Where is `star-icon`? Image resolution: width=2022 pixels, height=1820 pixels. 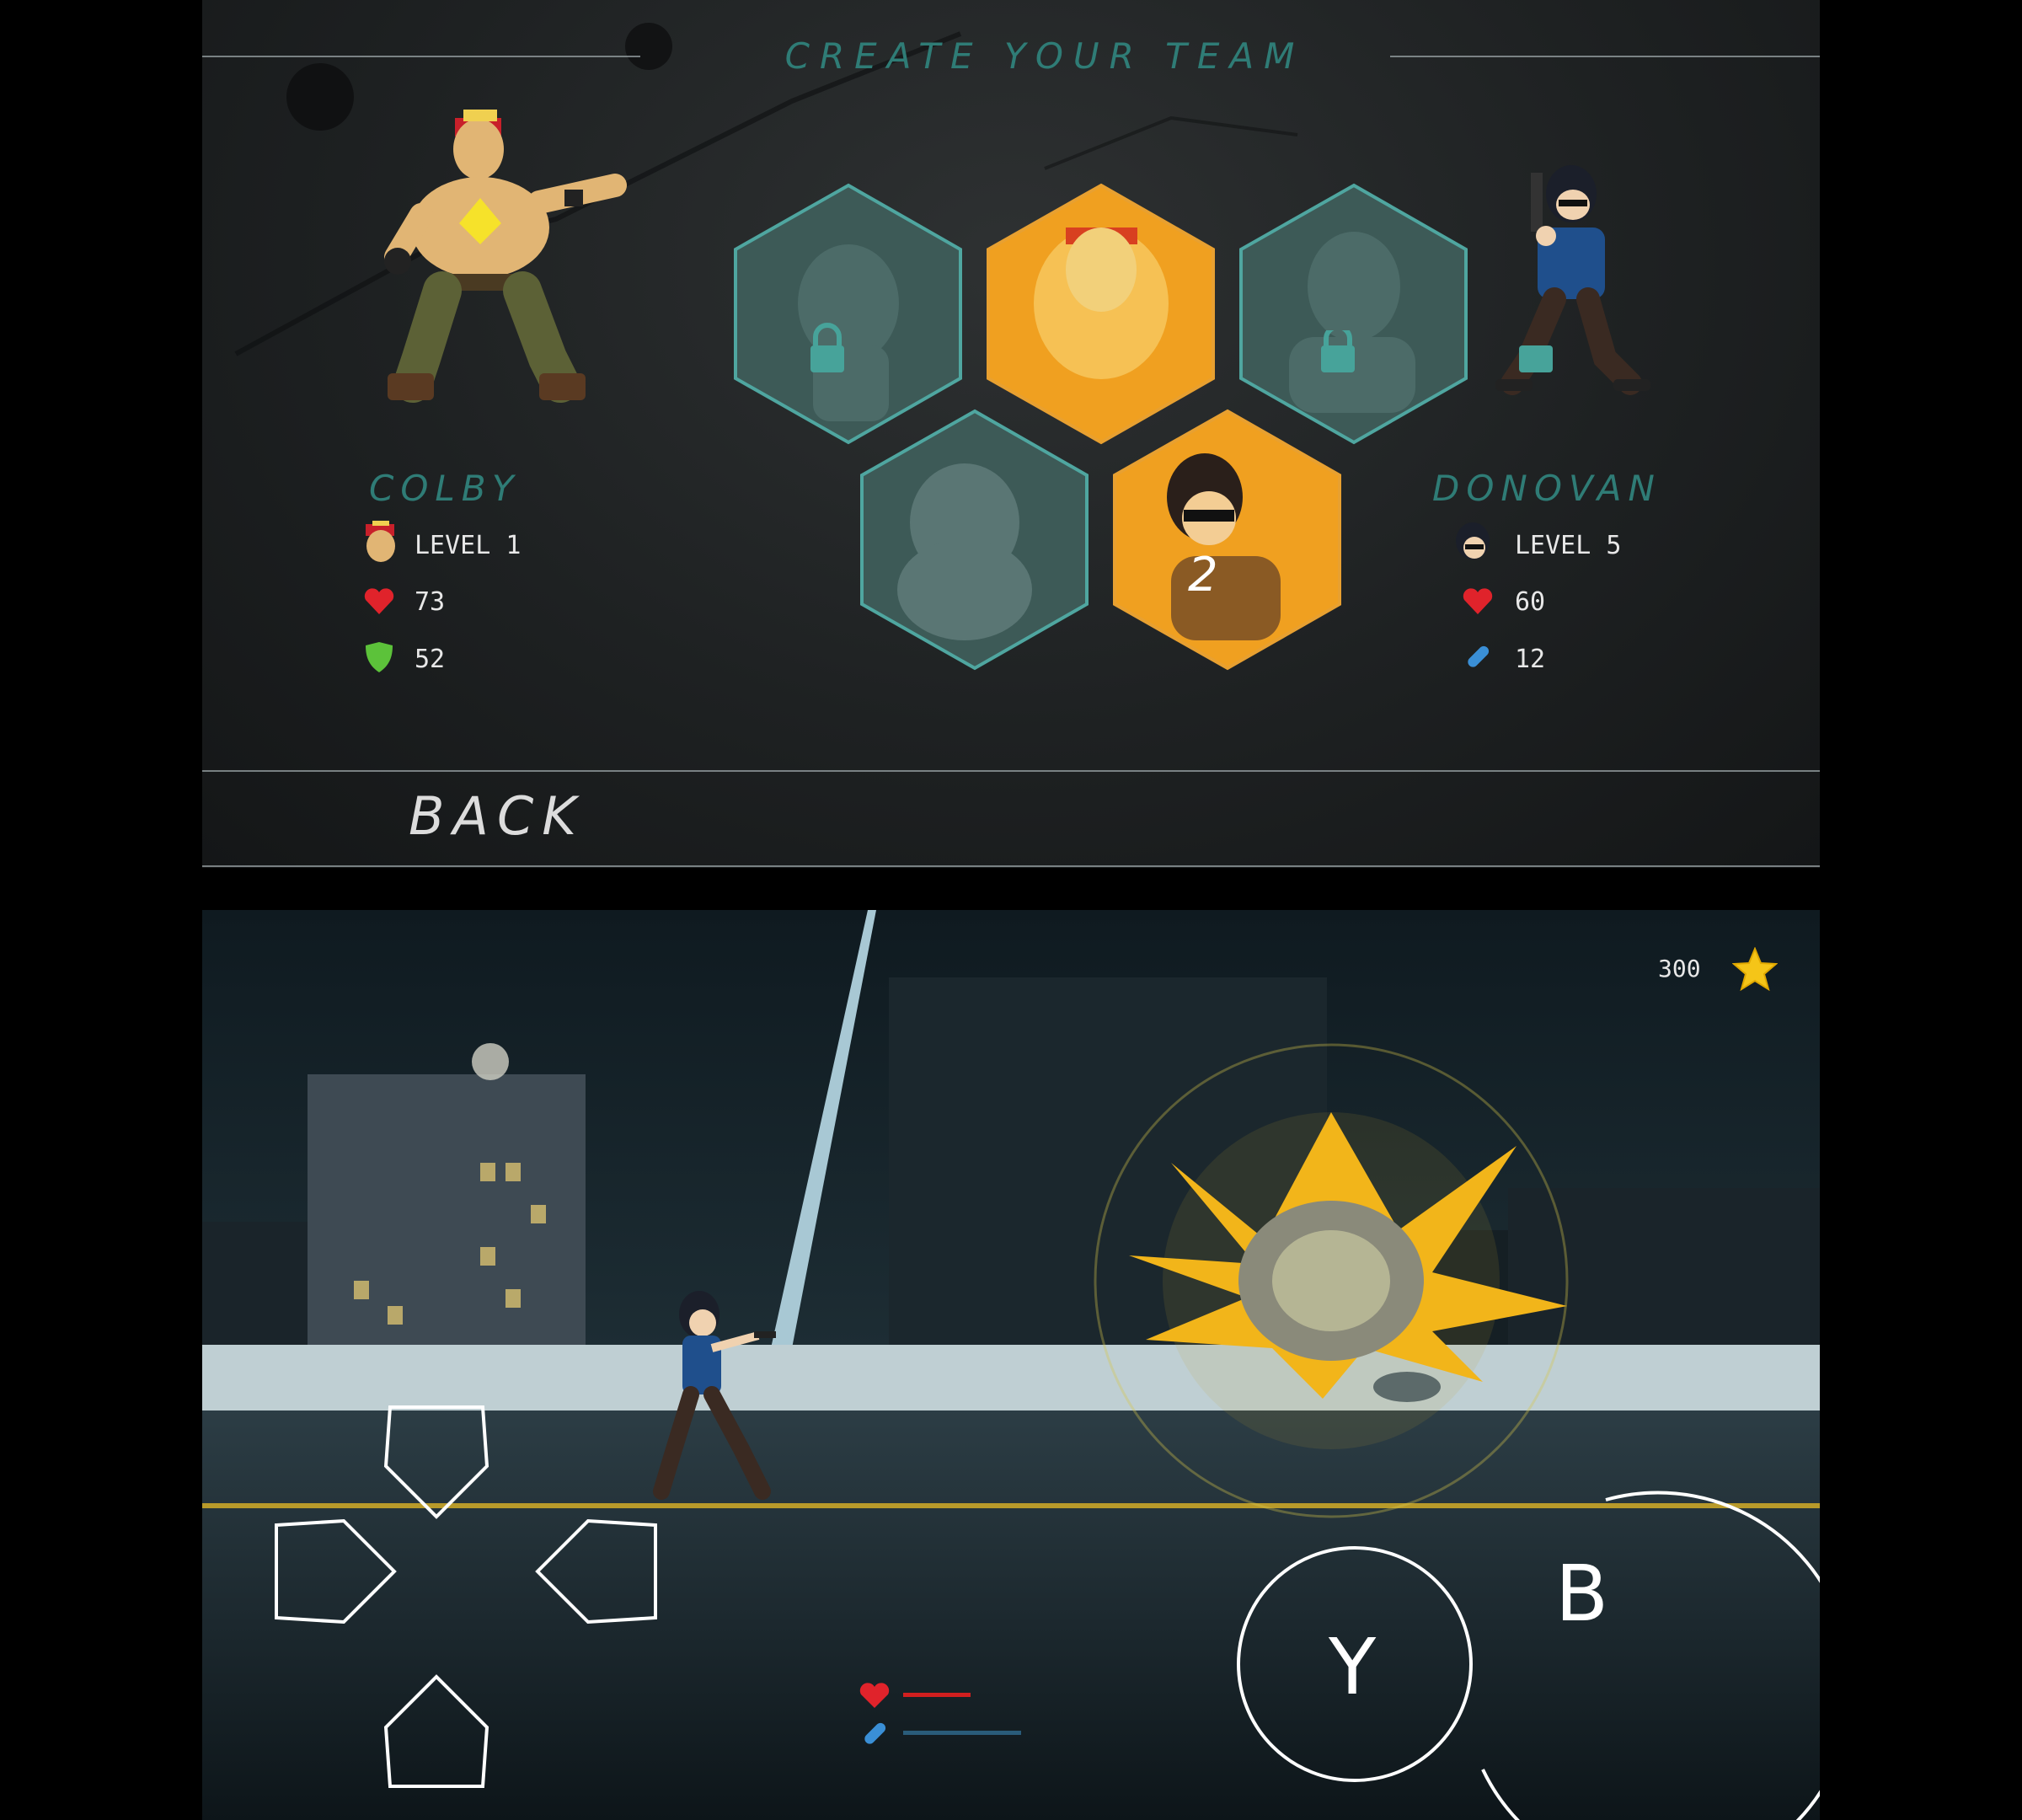 star-icon is located at coordinates (1755, 969).